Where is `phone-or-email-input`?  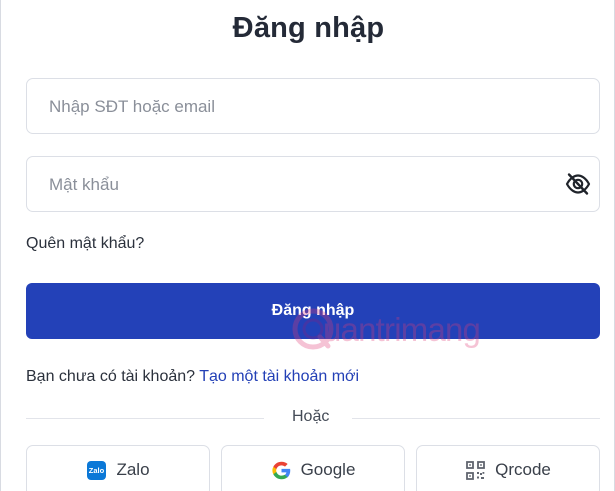 phone-or-email-input is located at coordinates (309, 107).